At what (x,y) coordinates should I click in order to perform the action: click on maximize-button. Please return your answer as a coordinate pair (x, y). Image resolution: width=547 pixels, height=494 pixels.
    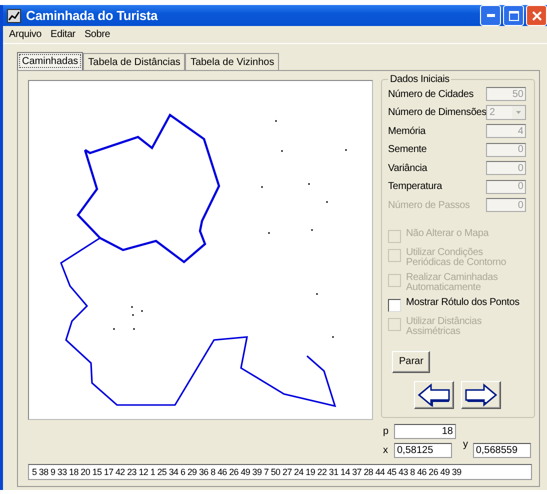
    Looking at the image, I should click on (513, 15).